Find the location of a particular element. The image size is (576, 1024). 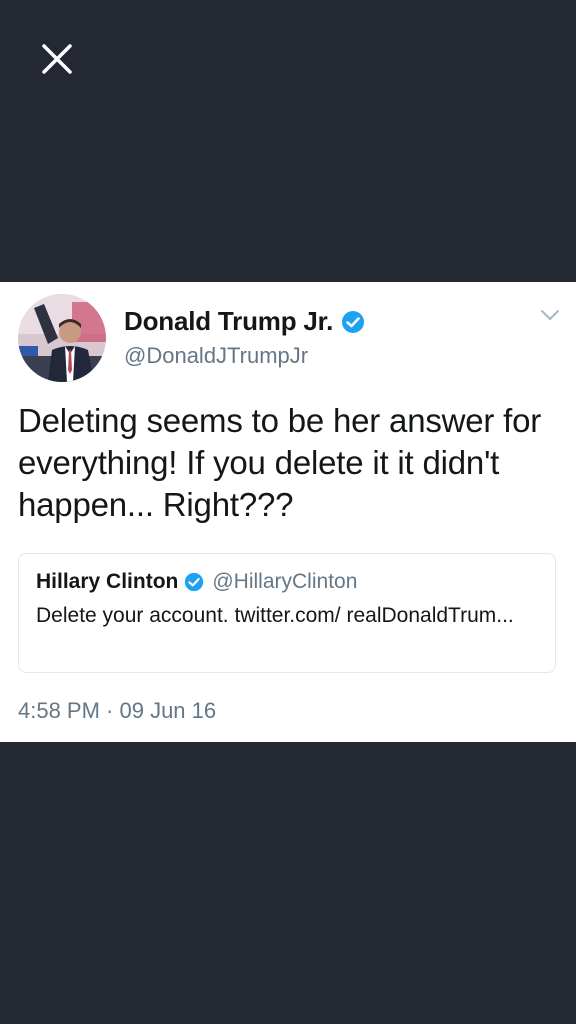

quoted-author-name: Hillary Clinton is located at coordinates (107, 581).